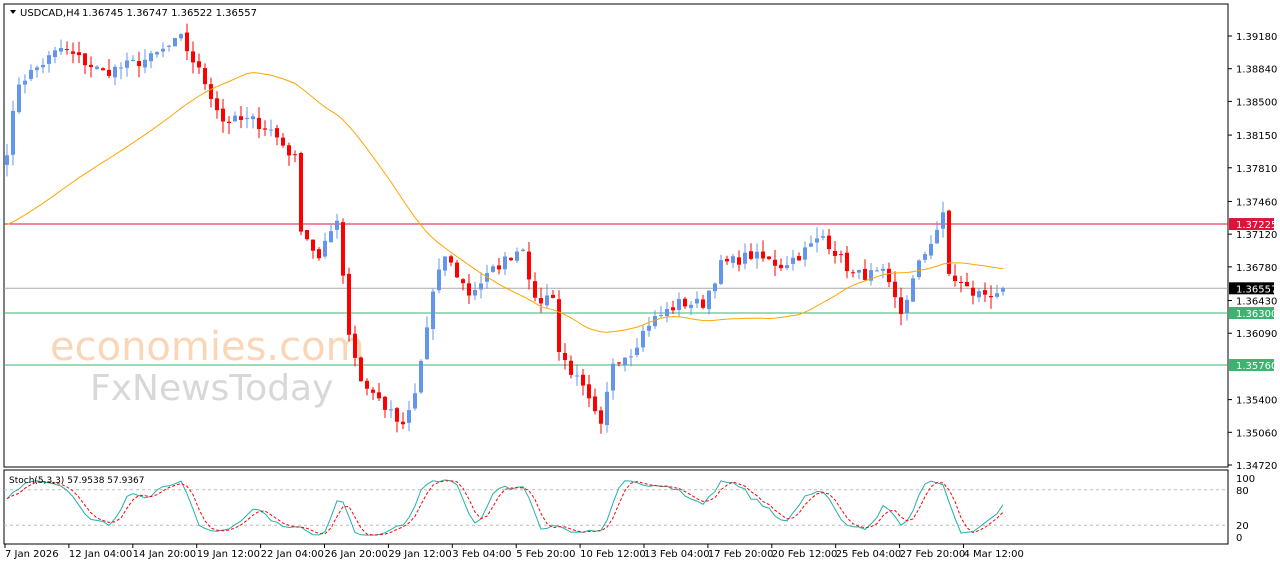 The width and height of the screenshot is (1280, 567). I want to click on watermark: economies.com FxNewsToday, so click(207, 366).